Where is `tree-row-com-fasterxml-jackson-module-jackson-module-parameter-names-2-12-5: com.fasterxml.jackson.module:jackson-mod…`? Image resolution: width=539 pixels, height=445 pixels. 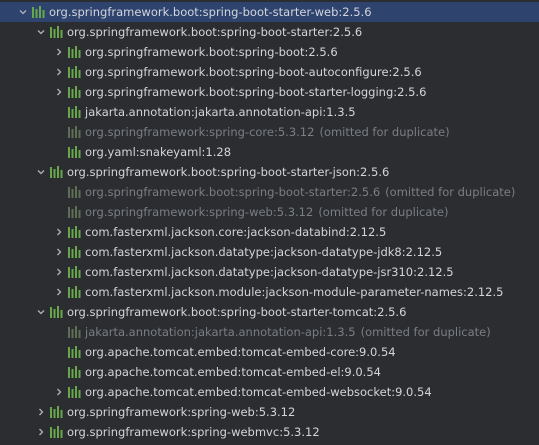 tree-row-com-fasterxml-jackson-module-jackson-module-parameter-names-2-12-5: com.fasterxml.jackson.module:jackson-mod… is located at coordinates (269, 292).